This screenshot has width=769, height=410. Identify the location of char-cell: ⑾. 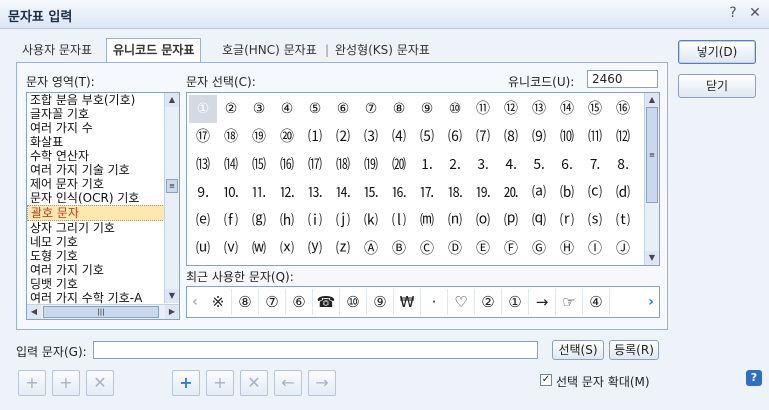
(595, 137).